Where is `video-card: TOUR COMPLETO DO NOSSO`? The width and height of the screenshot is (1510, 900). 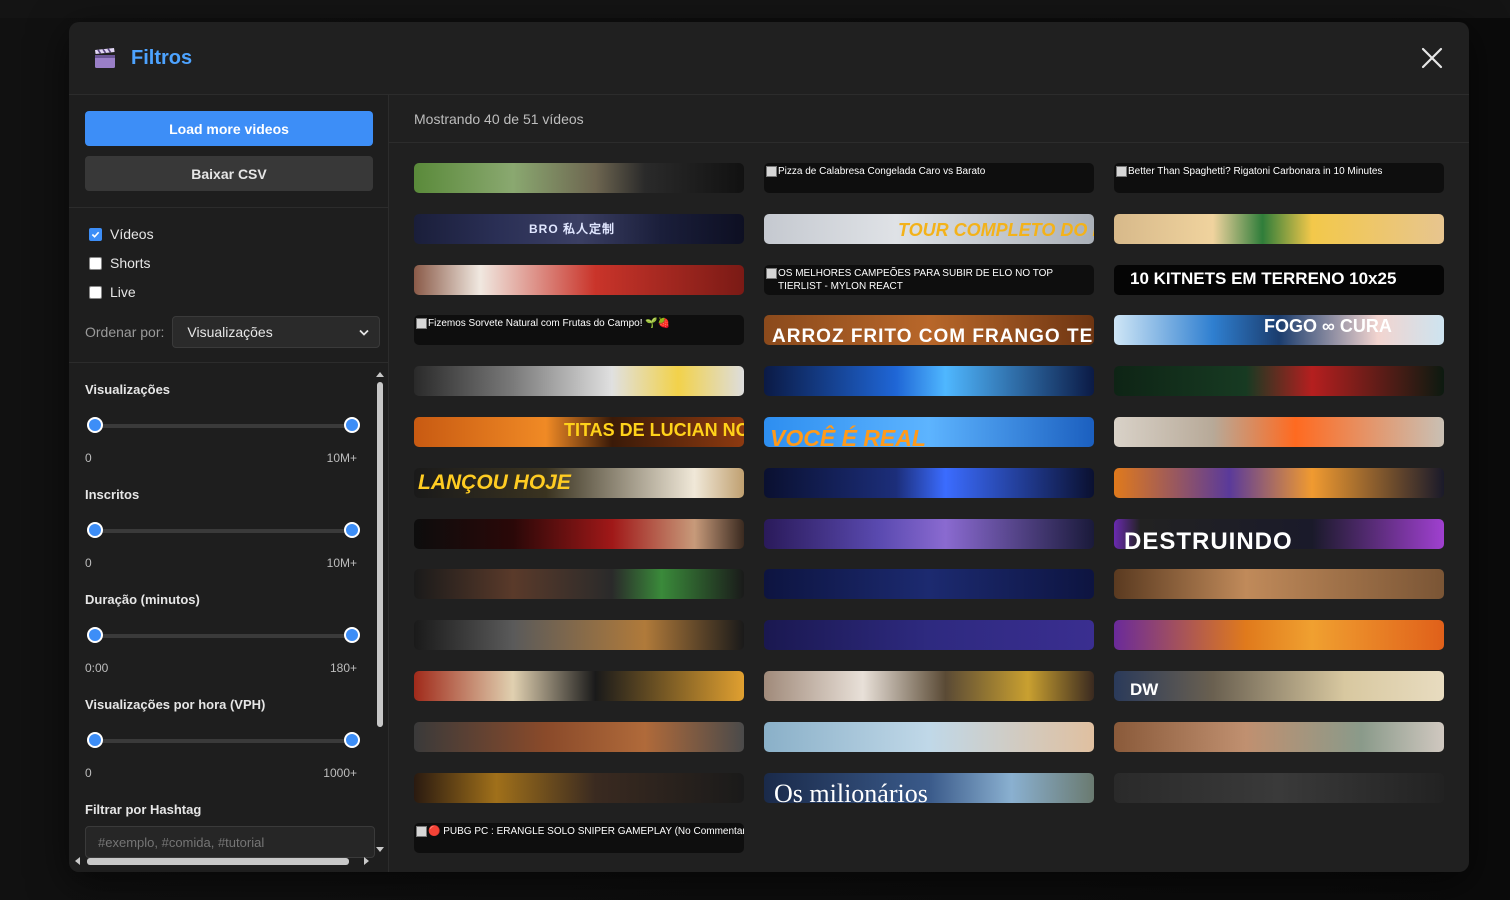
video-card: TOUR COMPLETO DO NOSSO is located at coordinates (929, 229).